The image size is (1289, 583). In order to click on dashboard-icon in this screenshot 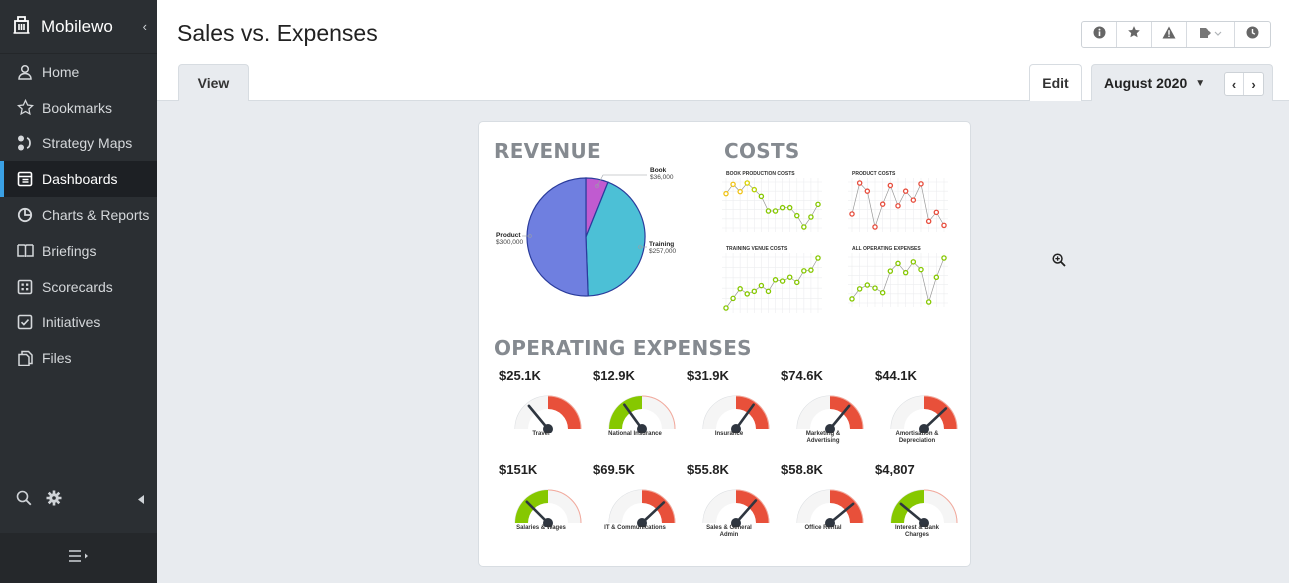, I will do `click(25, 179)`.